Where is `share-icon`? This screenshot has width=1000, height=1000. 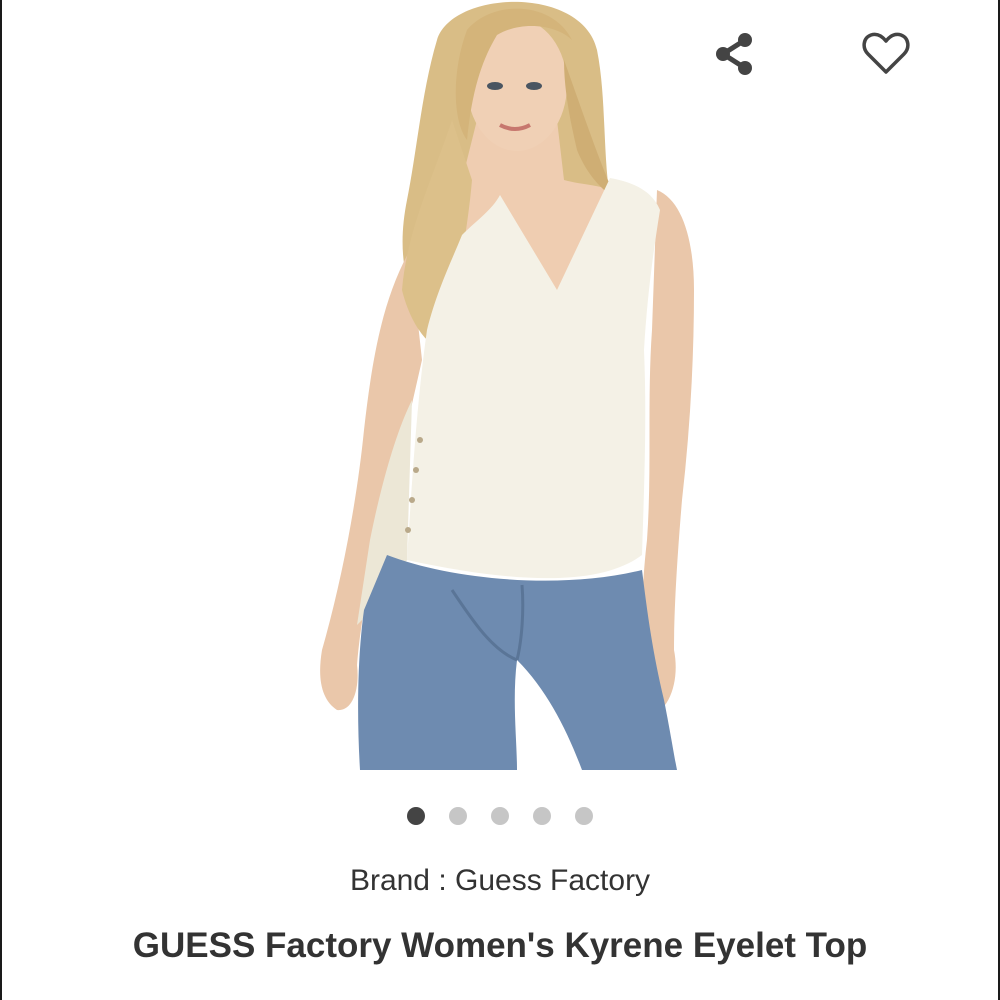 share-icon is located at coordinates (734, 54).